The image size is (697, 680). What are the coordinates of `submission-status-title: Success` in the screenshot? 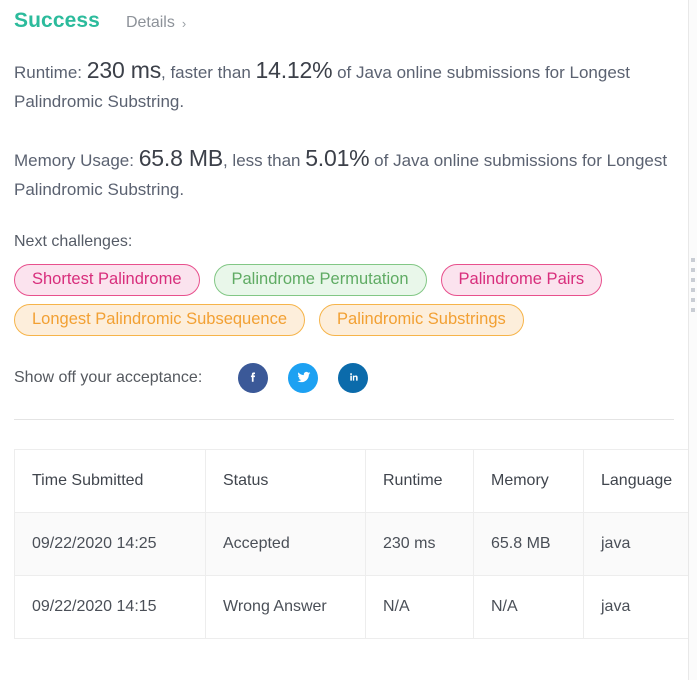 It's located at (57, 20).